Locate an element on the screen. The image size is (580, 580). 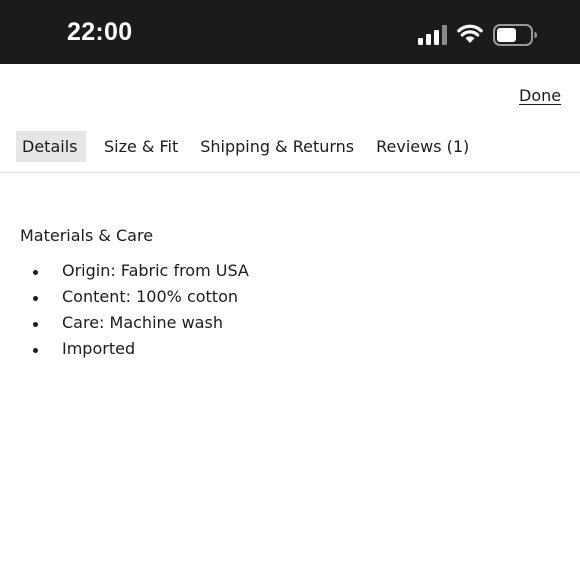
list-item-text: Content: 100% cotton is located at coordinates (150, 296).